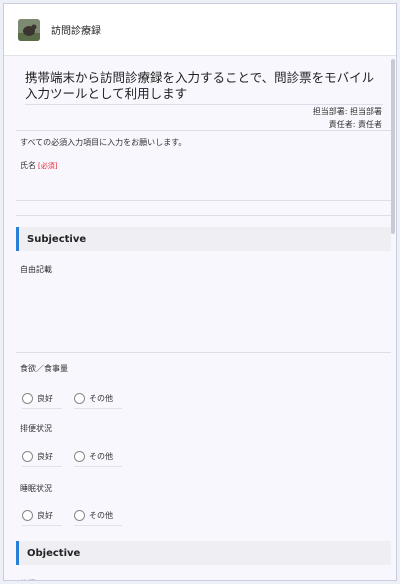 The image size is (400, 584). I want to click on appetite-radio-group: 良好 その他, so click(72, 399).